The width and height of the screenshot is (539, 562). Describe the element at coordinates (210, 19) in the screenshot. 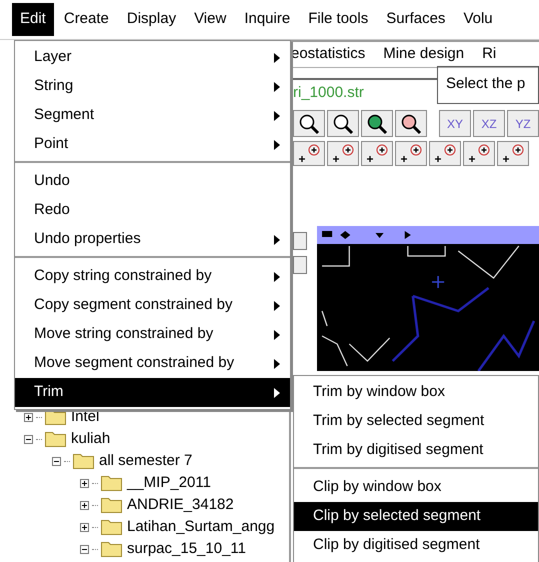

I see `menu-title: View` at that location.